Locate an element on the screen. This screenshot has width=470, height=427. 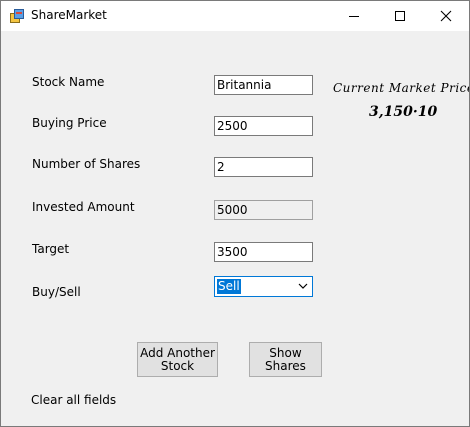
buying-price-label: Buying Price is located at coordinates (69, 123).